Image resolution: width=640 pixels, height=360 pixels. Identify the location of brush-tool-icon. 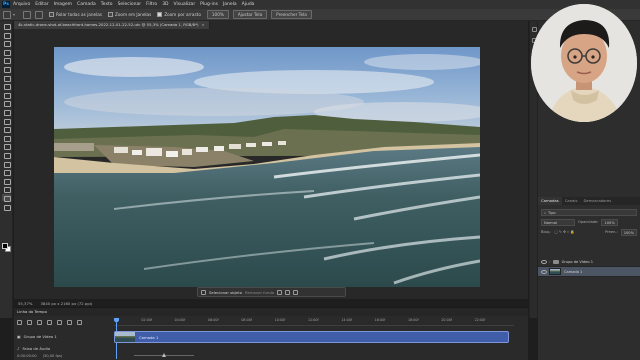
(6, 95).